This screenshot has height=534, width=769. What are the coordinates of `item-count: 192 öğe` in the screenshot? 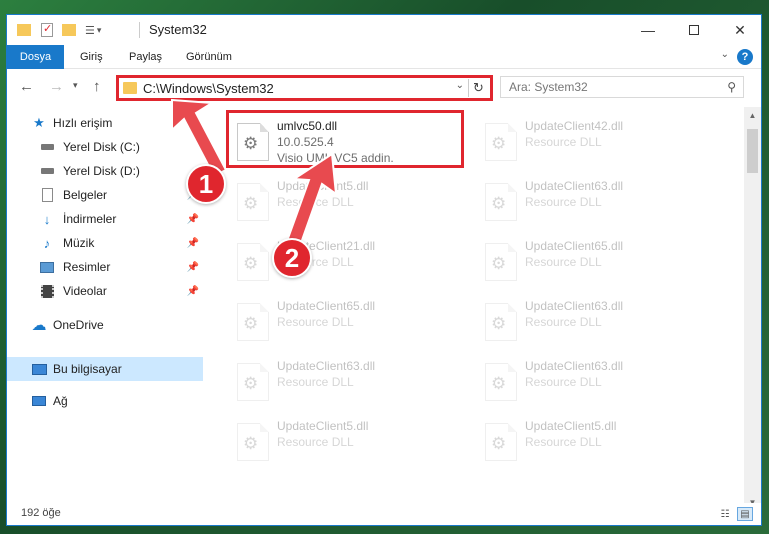 It's located at (41, 513).